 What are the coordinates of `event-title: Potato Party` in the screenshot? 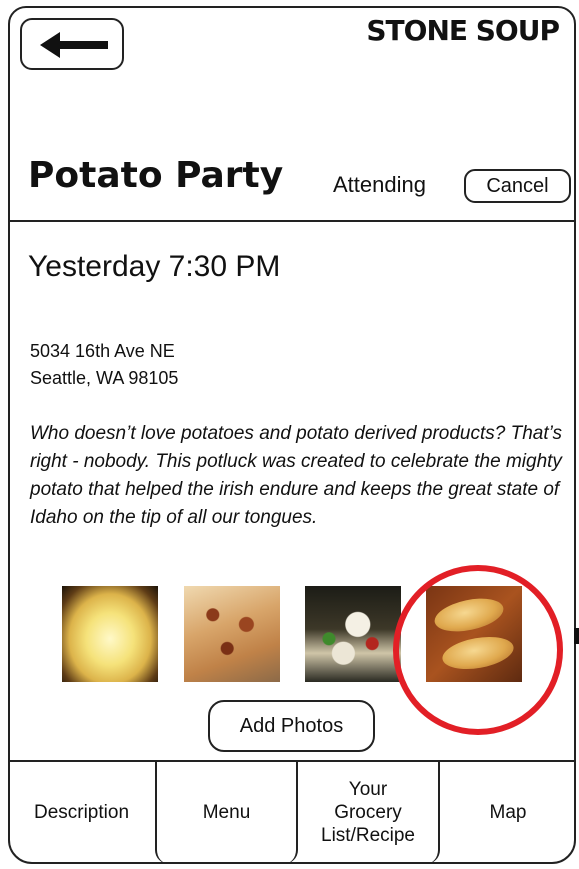 It's located at (156, 175).